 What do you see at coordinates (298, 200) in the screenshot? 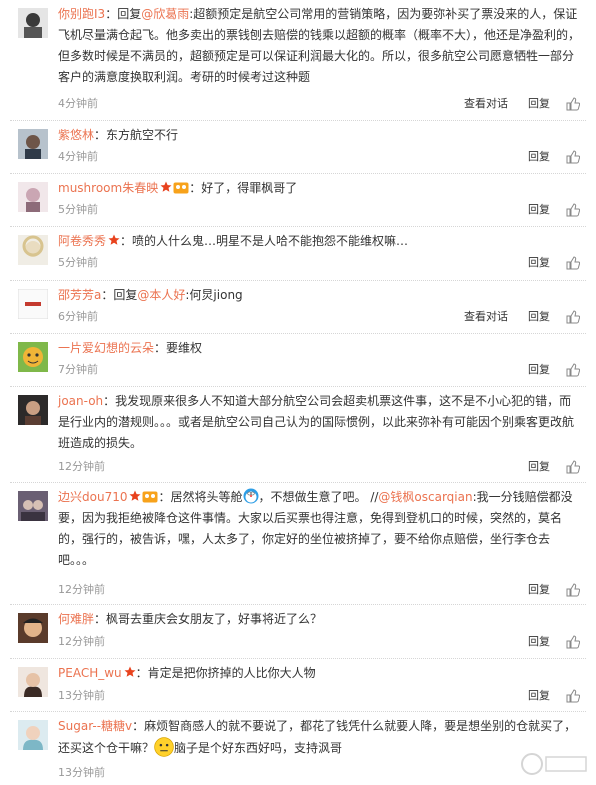
I see `comment-item: mushroom朱春映 ：好了，得罪枫哥了 5分钟前 回复` at bounding box center [298, 200].